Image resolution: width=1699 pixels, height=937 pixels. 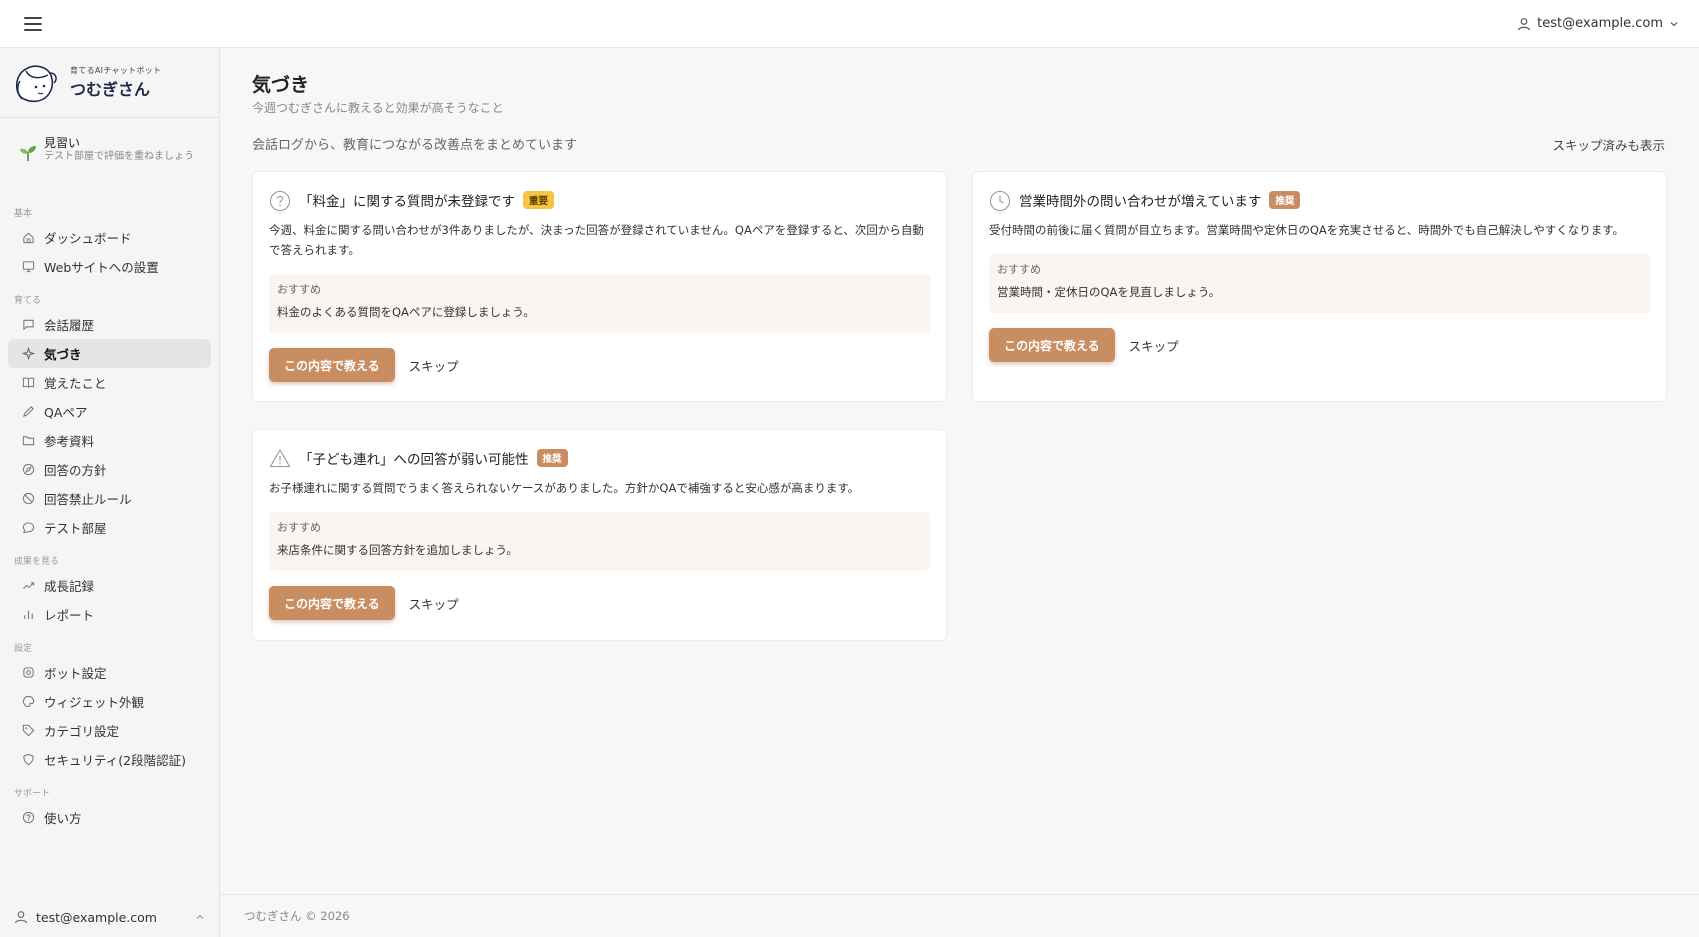 I want to click on recommendation-text: 来店条件に関する回答方針を追加しましょう。, so click(x=397, y=550).